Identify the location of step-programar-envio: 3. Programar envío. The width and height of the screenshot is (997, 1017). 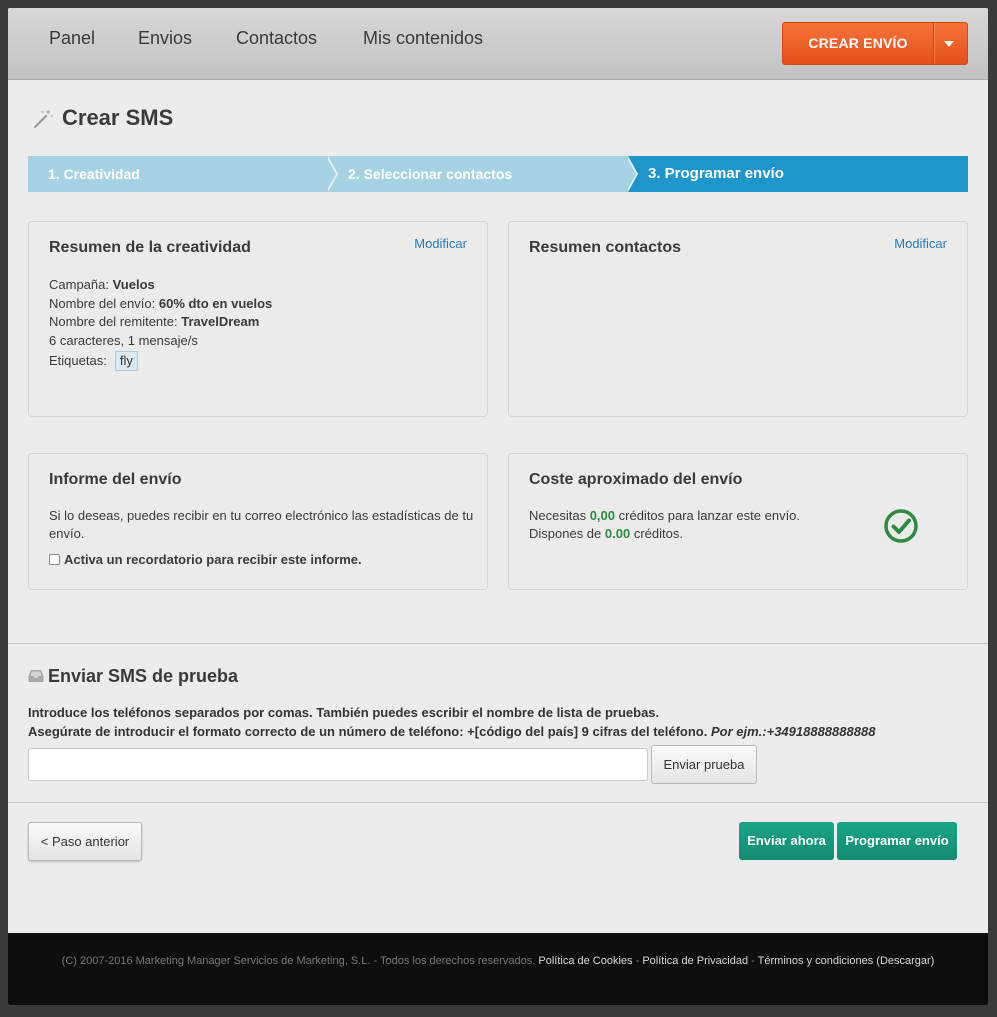
(798, 174).